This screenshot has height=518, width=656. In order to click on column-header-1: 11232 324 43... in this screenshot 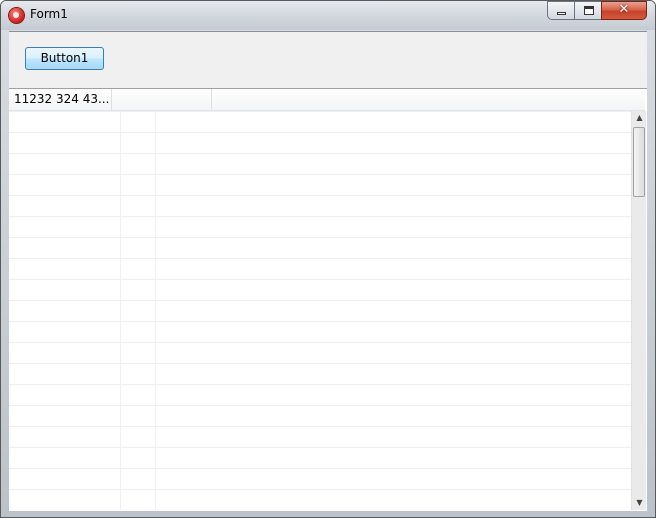, I will do `click(60, 99)`.